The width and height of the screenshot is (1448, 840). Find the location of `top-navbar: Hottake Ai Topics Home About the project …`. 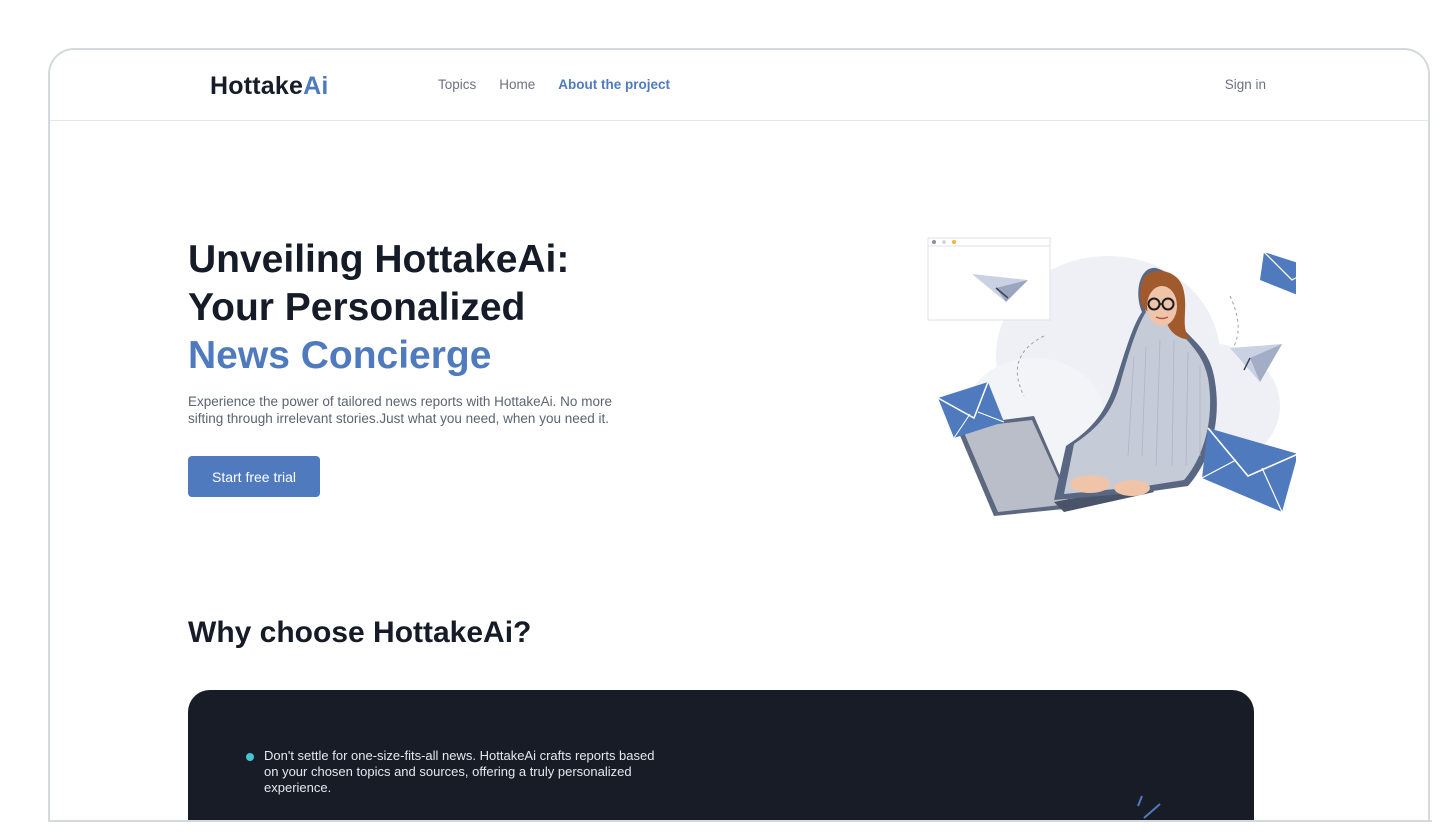

top-navbar: Hottake Ai Topics Home About the project … is located at coordinates (739, 85).